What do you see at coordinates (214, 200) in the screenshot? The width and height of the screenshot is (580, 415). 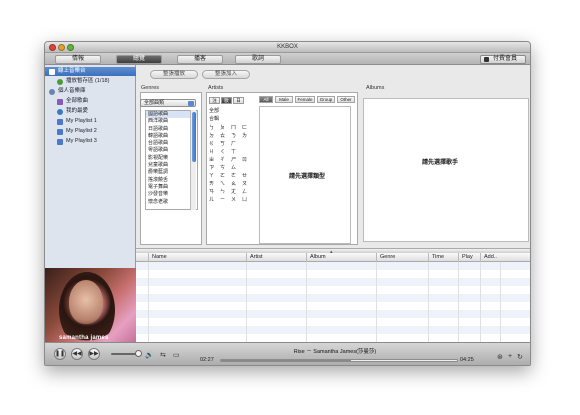 I see `zhuyin-key: ㄦ` at bounding box center [214, 200].